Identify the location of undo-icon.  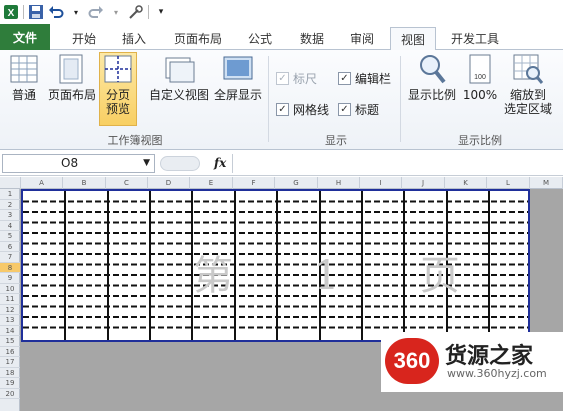
(56, 12).